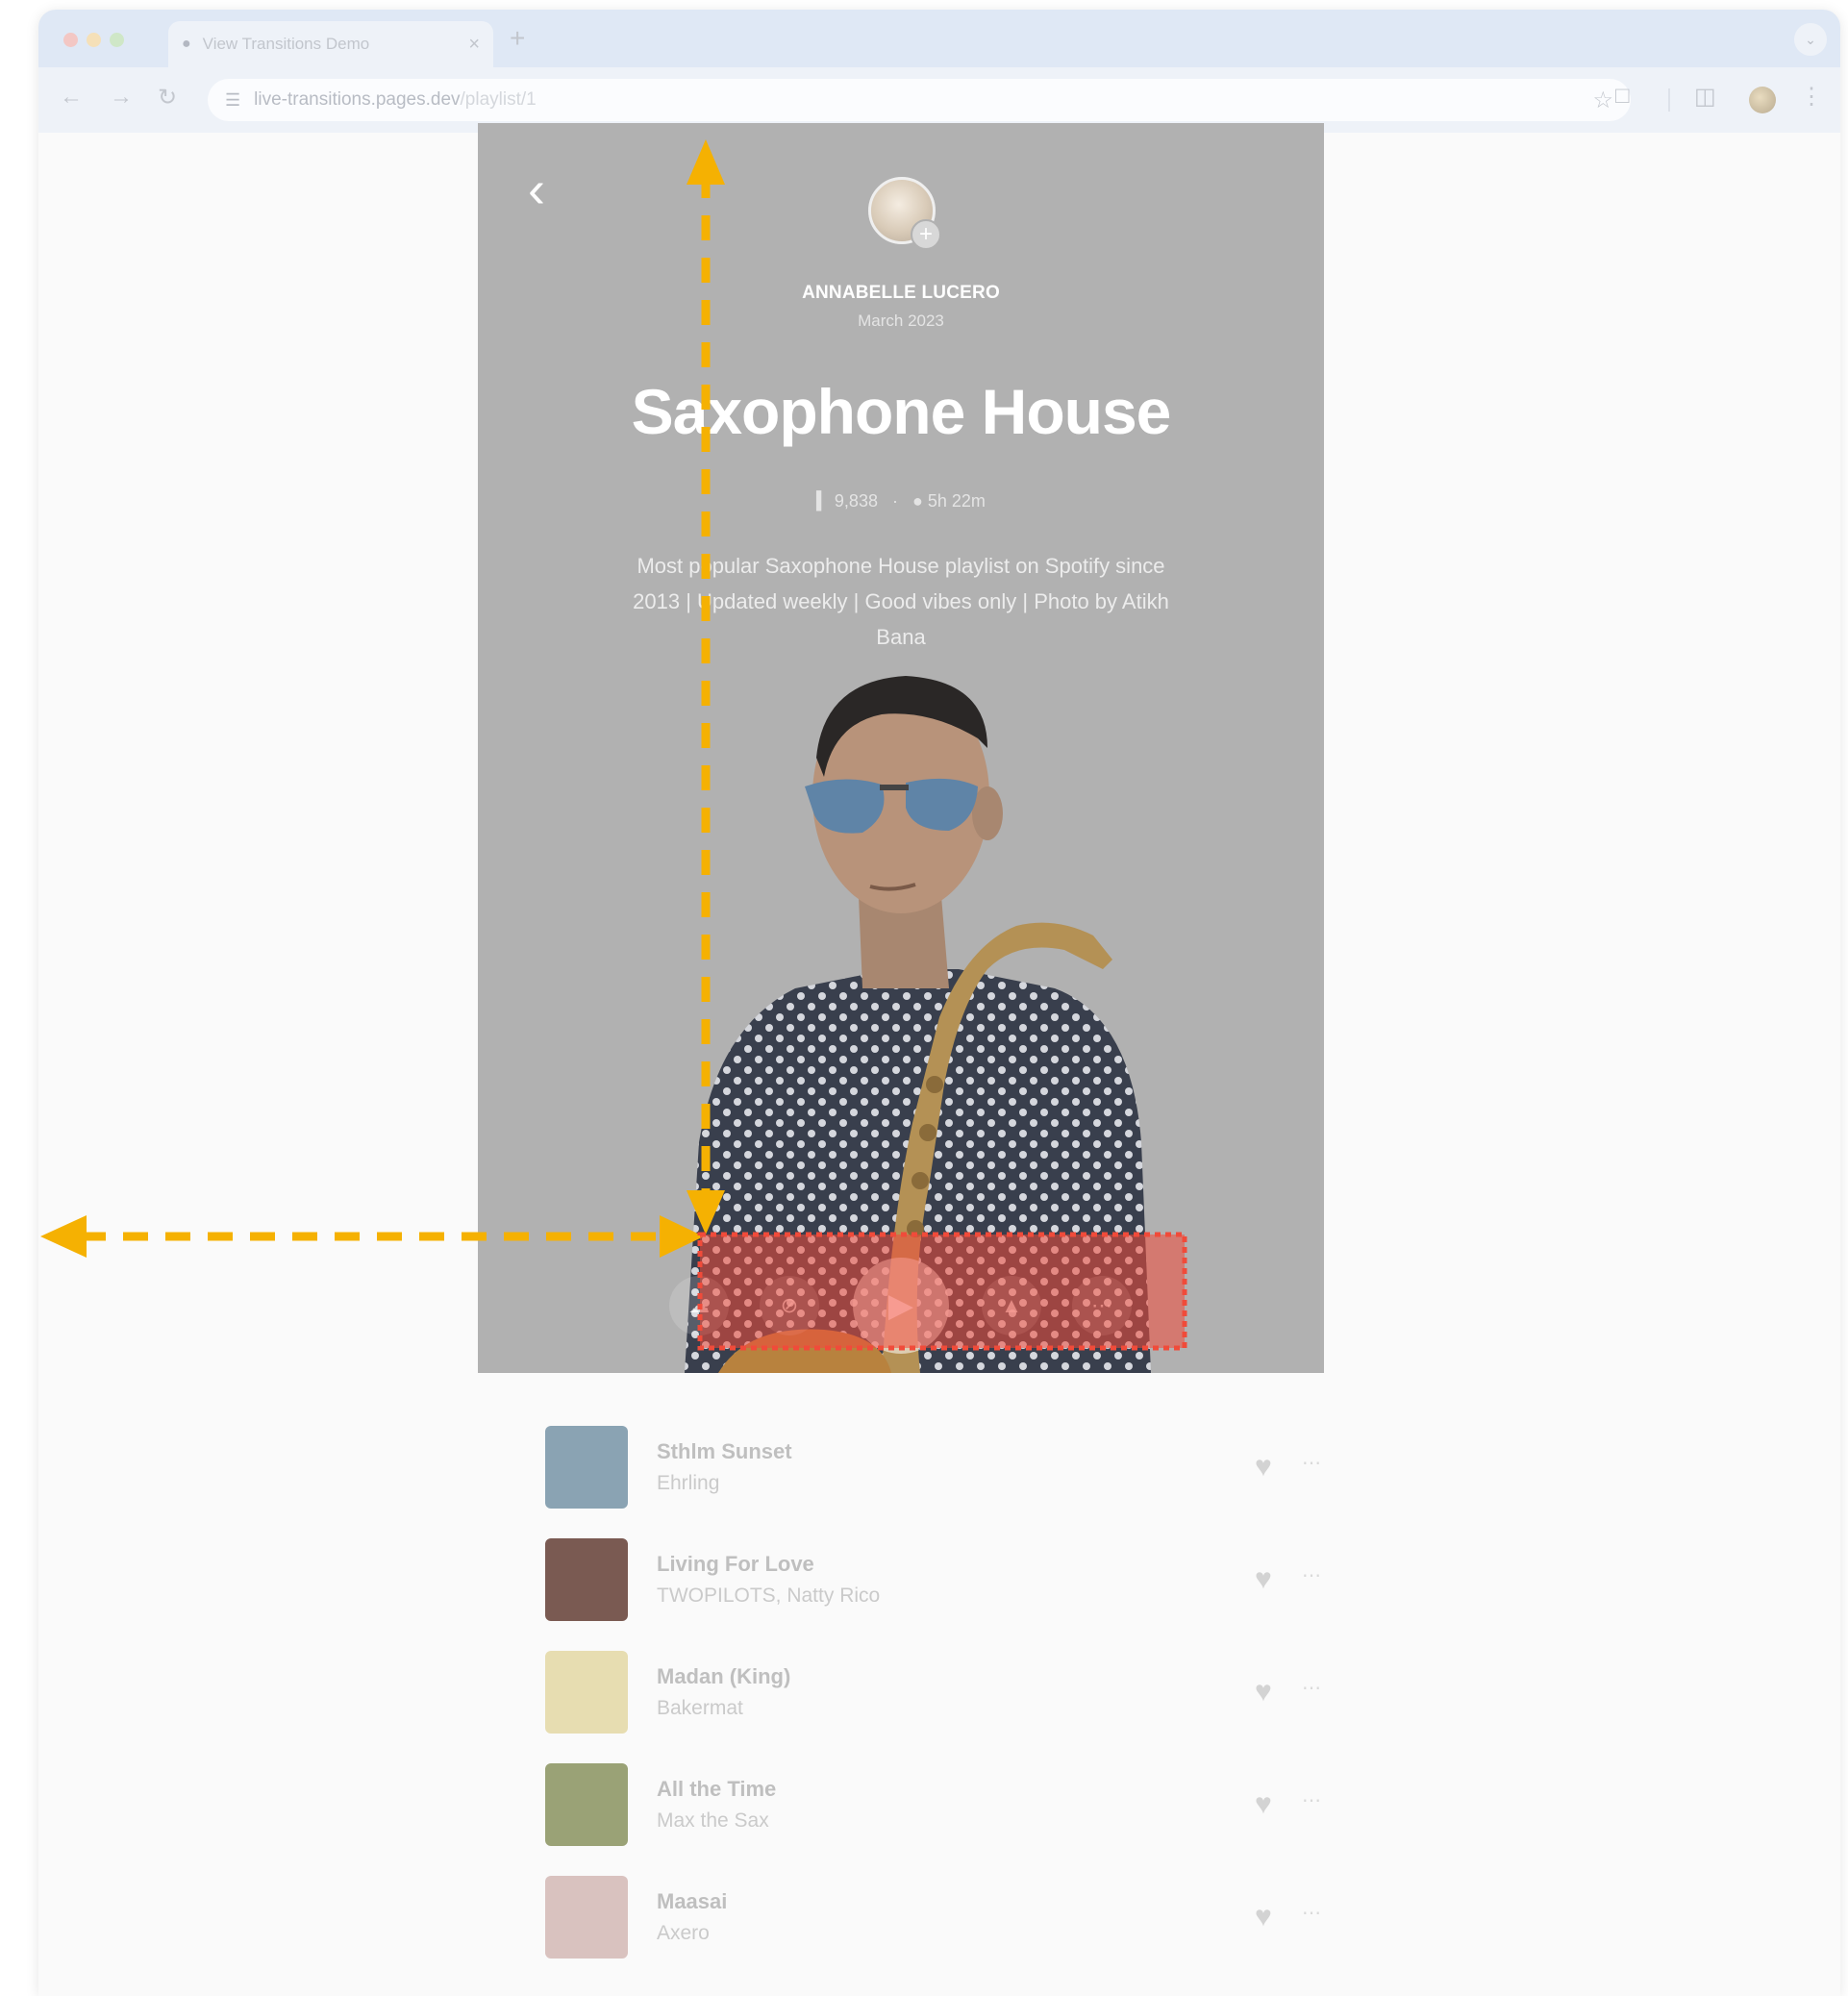 The height and width of the screenshot is (1996, 1848). Describe the element at coordinates (706, 1212) in the screenshot. I see `arrow-head-down` at that location.